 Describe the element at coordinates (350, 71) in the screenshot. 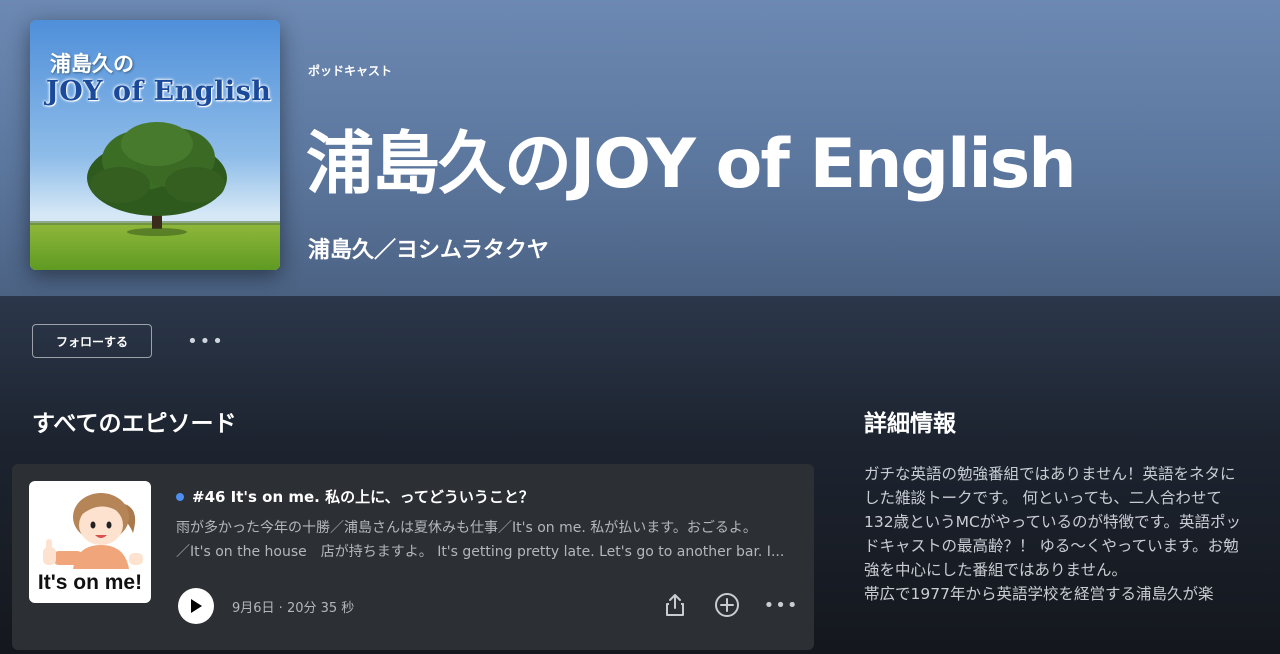

I see `content-type-label: ポッドキャスト` at that location.